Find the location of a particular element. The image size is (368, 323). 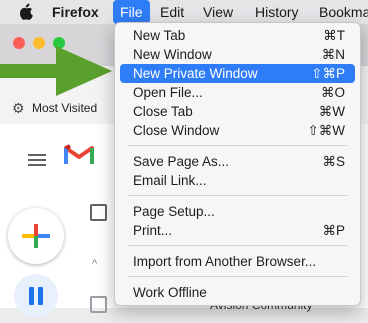

menu-bookmarks: Bookma is located at coordinates (340, 12).